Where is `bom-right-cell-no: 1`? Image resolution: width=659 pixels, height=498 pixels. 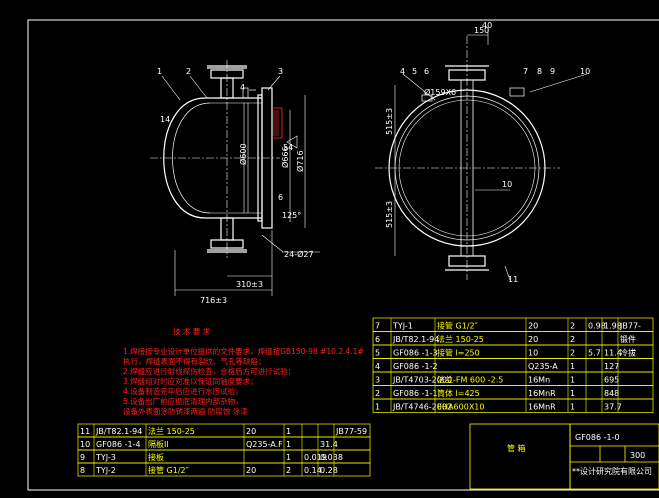 bom-right-cell-no: 1 is located at coordinates (377, 407).